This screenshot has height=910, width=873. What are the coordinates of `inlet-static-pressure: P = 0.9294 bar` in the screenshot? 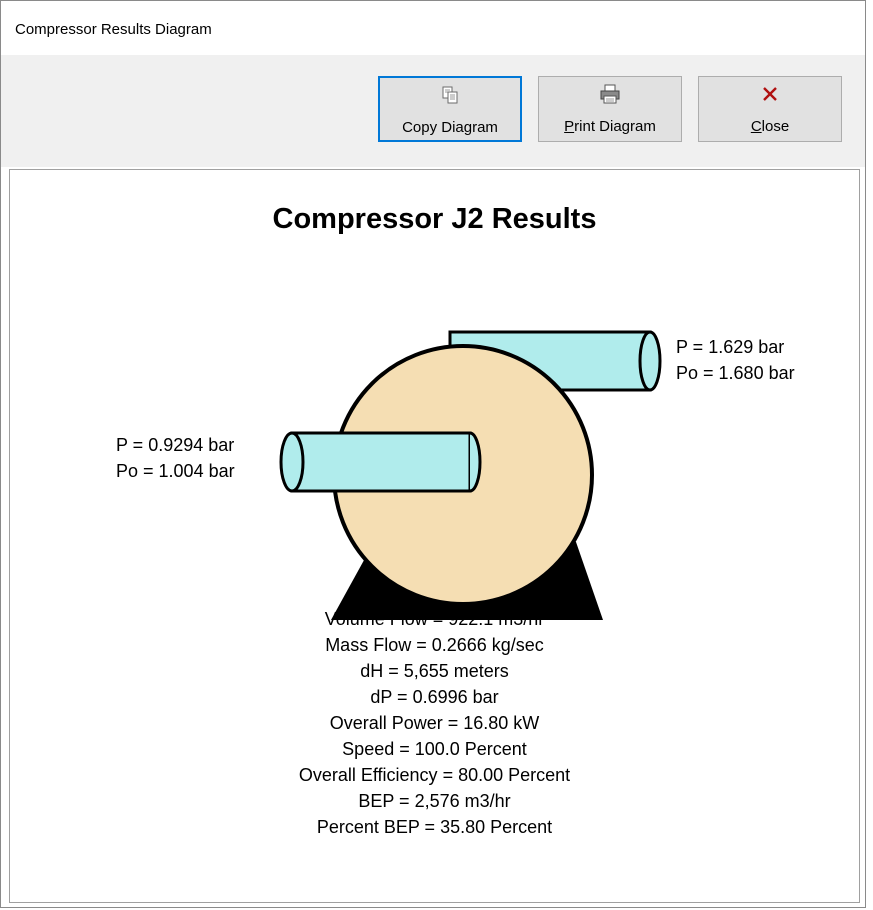 It's located at (175, 445).